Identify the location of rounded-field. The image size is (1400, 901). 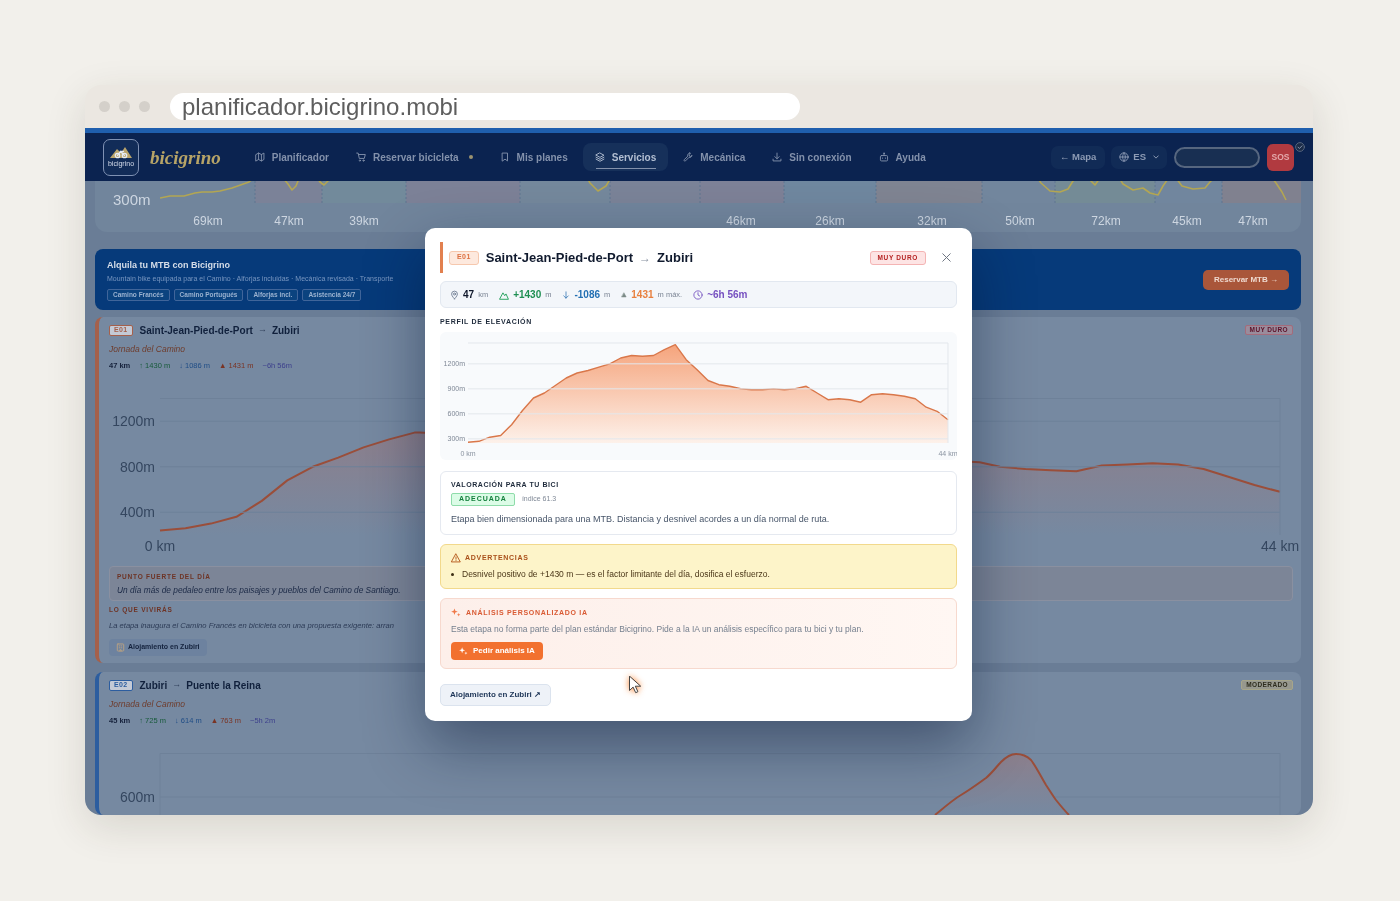
(1217, 157).